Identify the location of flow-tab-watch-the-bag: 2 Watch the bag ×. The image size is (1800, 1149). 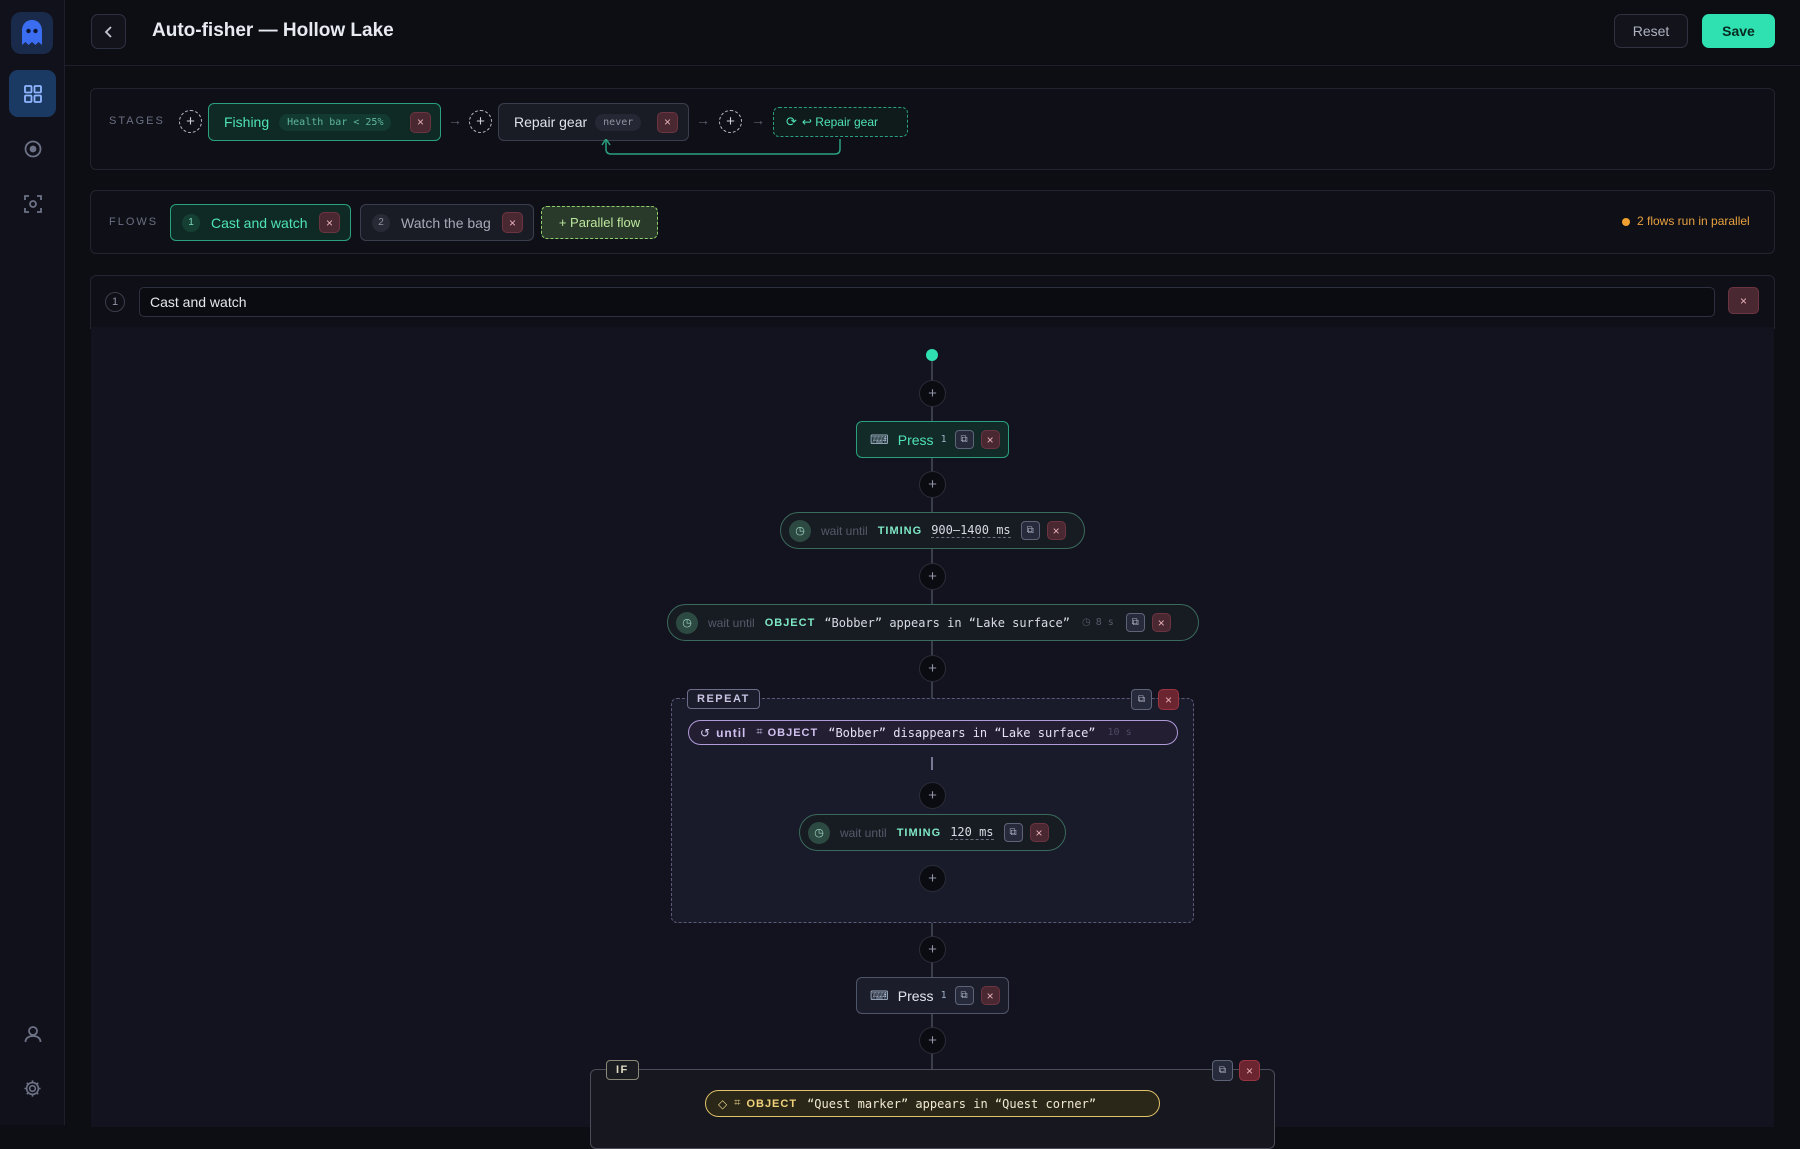
(447, 222).